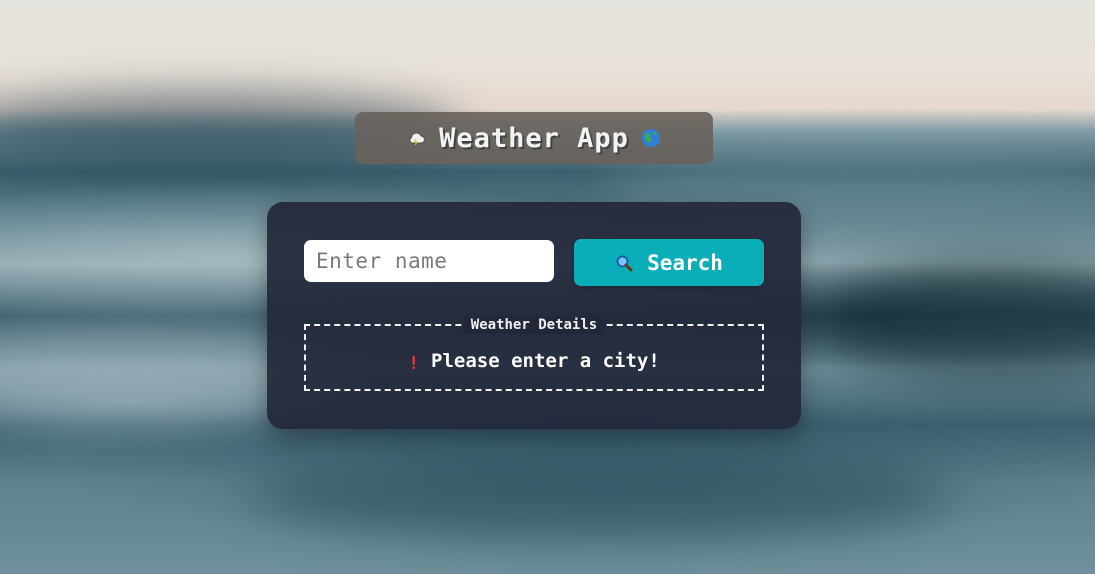 Image resolution: width=1095 pixels, height=574 pixels. I want to click on app-title: Weather App, so click(534, 138).